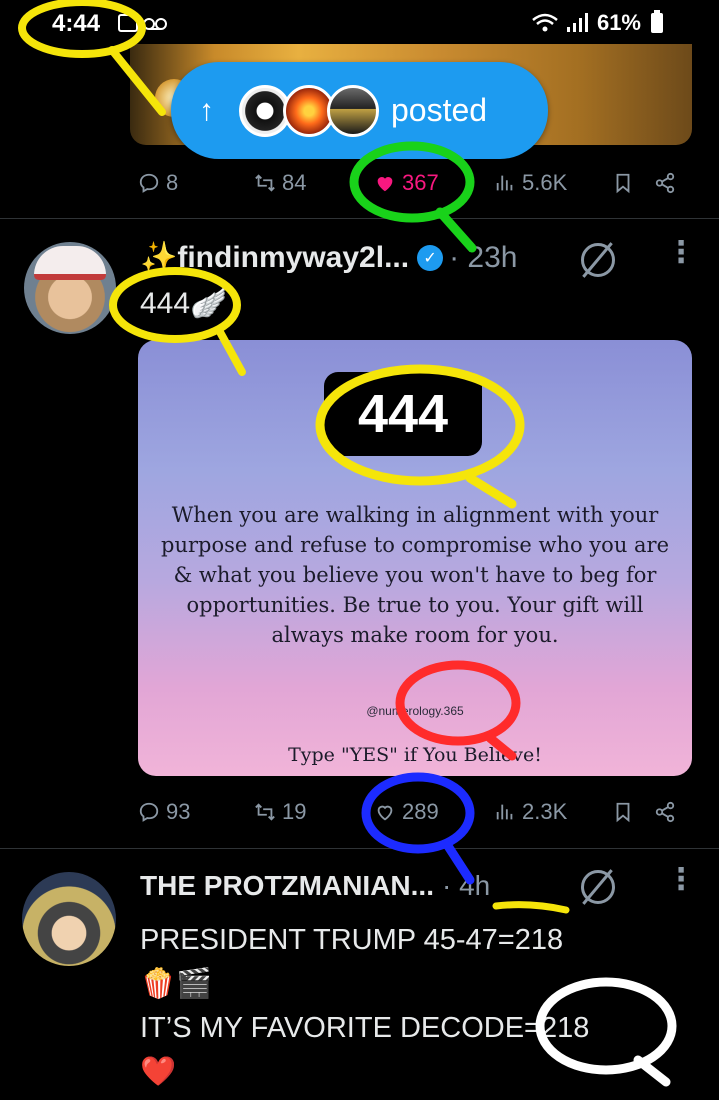 This screenshot has height=1100, width=719. I want to click on like-button: 289, so click(406, 812).